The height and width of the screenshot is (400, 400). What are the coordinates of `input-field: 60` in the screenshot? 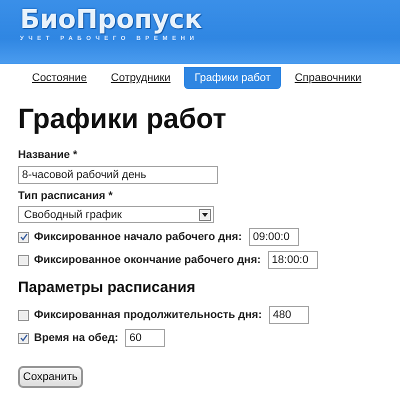 It's located at (145, 338).